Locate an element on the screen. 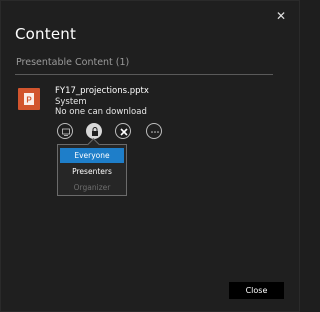 This screenshot has height=312, width=320. remove-button is located at coordinates (123, 131).